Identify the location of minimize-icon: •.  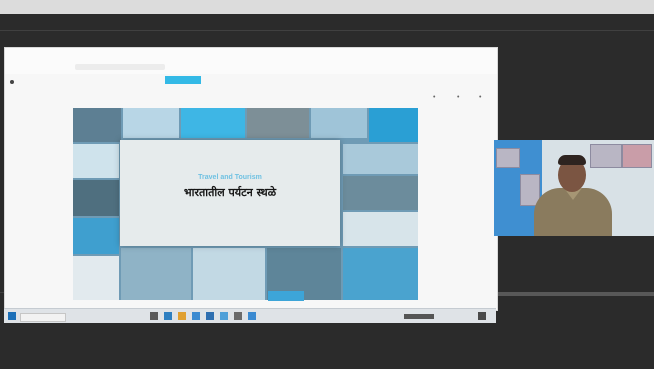
(434, 97).